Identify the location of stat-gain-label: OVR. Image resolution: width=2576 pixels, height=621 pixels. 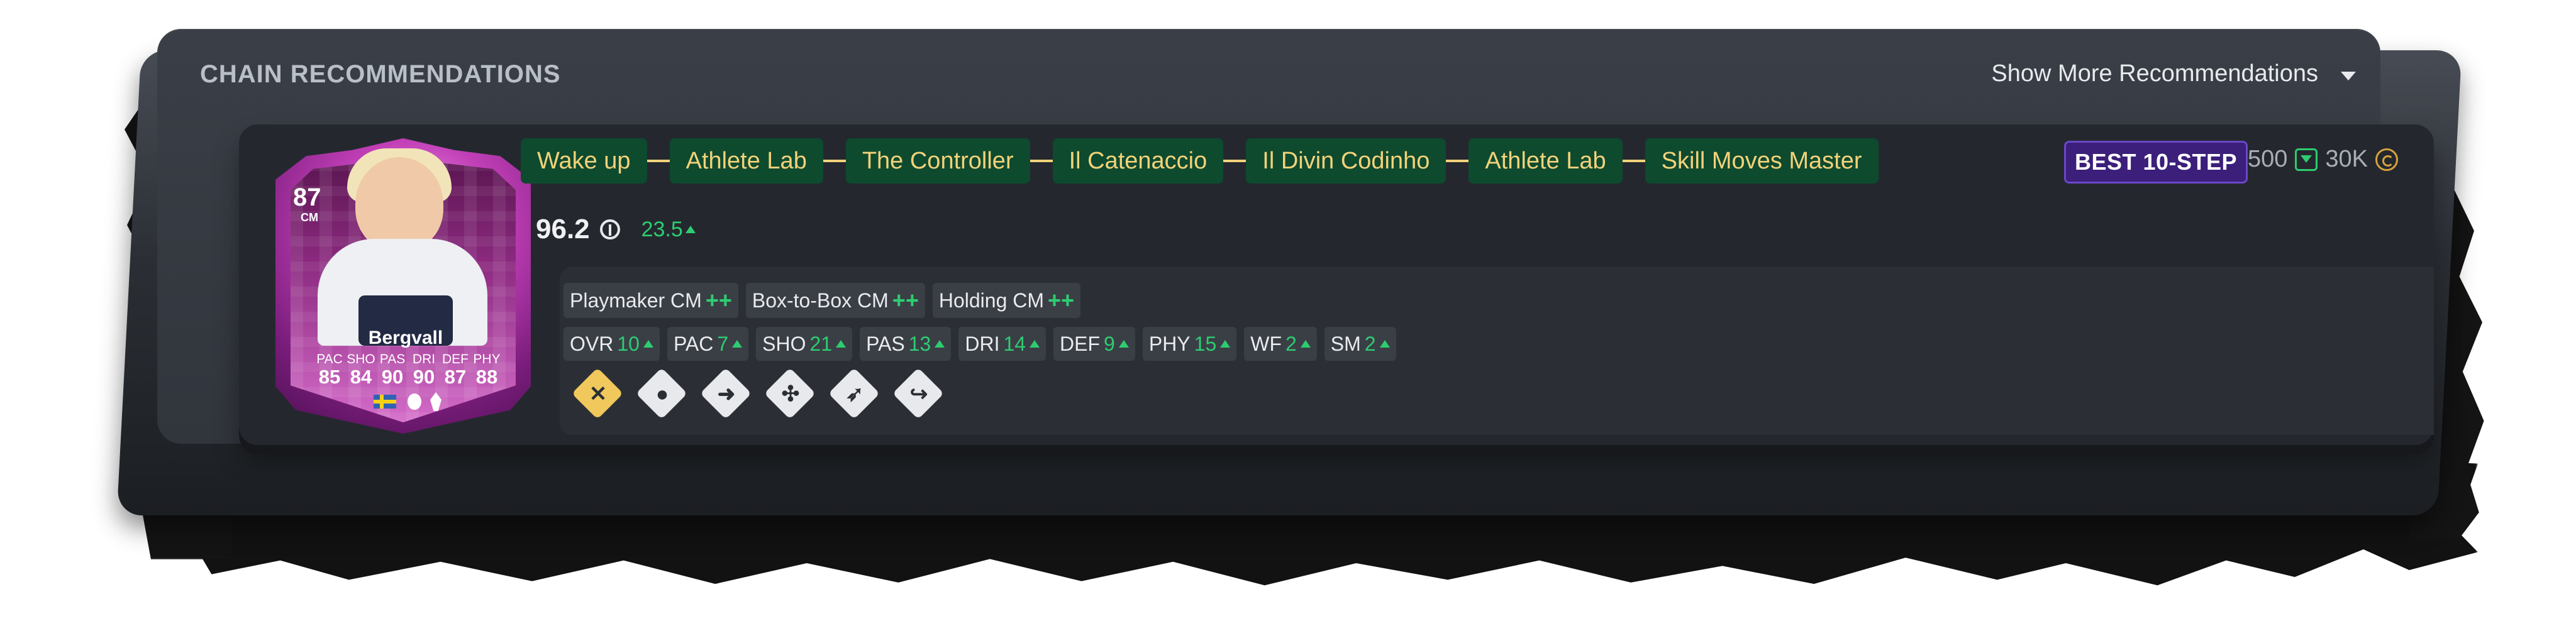
(592, 343).